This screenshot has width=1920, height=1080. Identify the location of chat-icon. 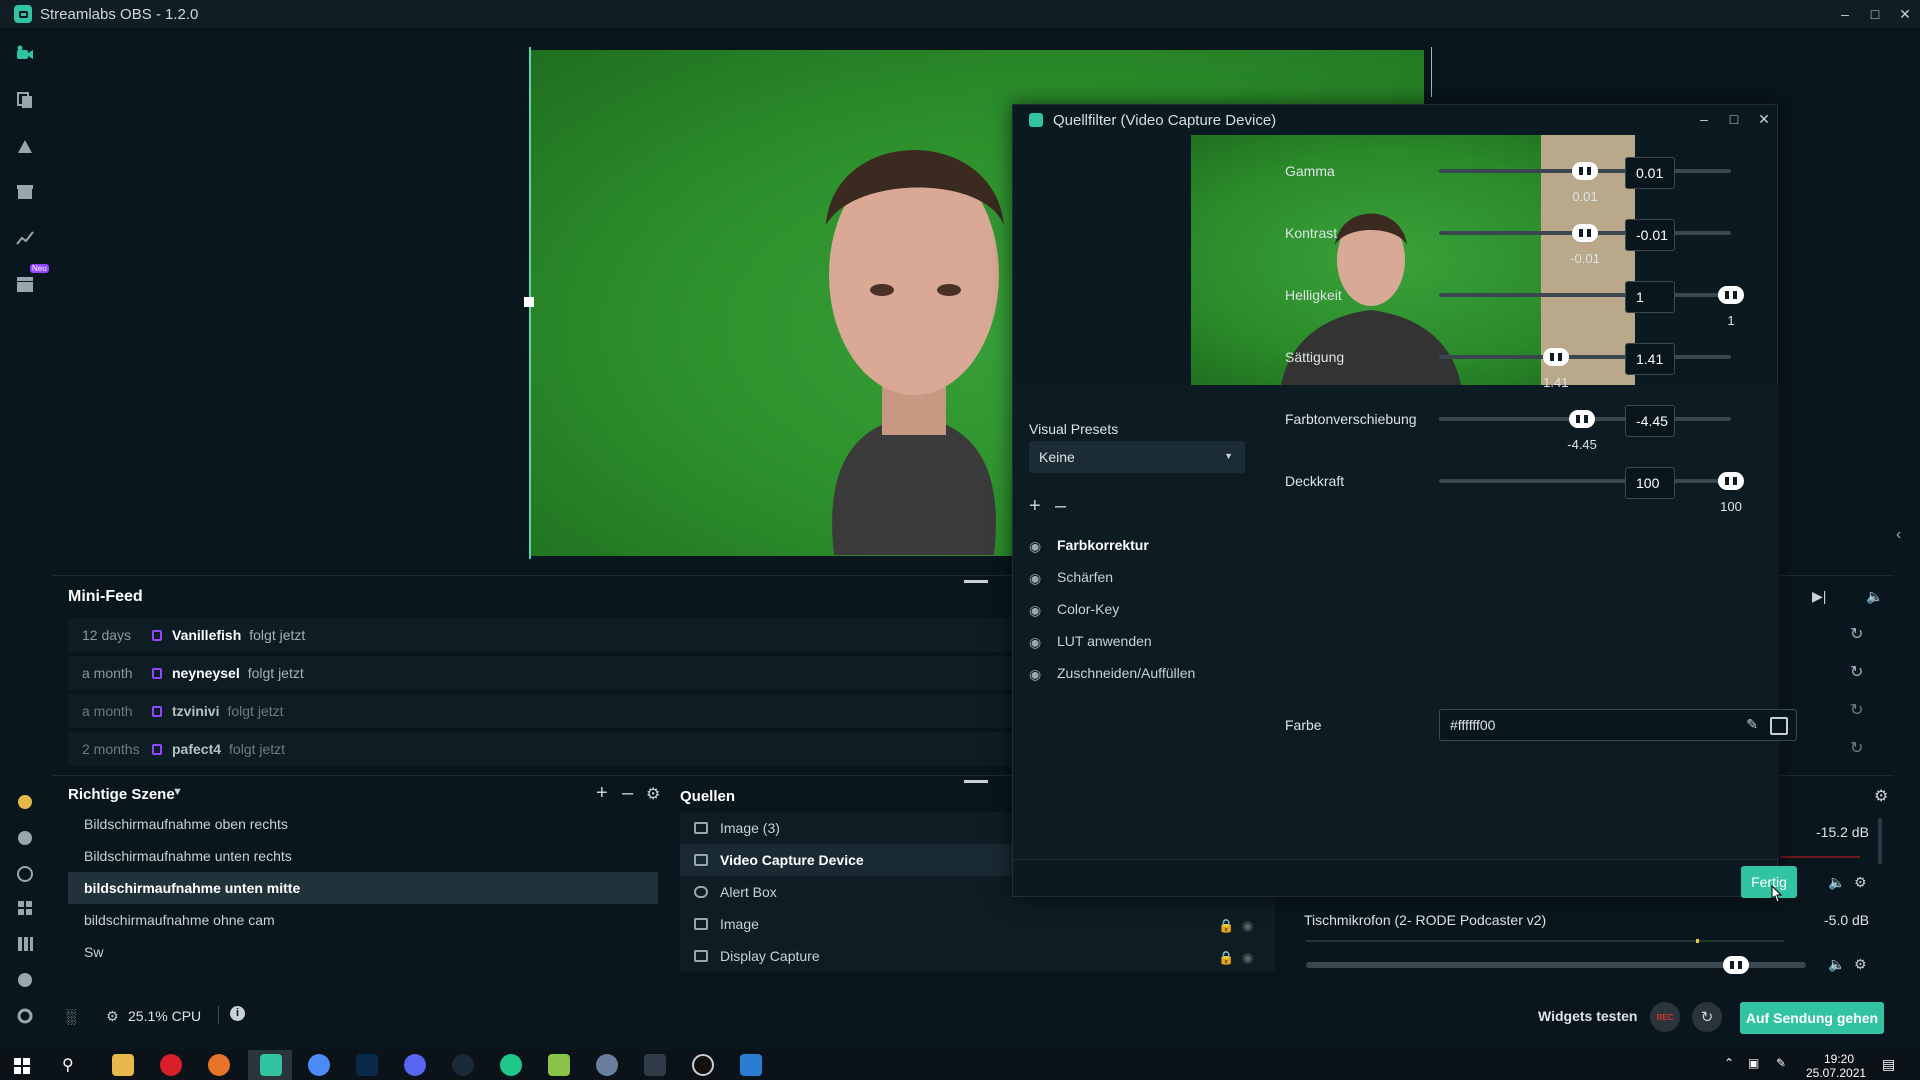
(25, 874).